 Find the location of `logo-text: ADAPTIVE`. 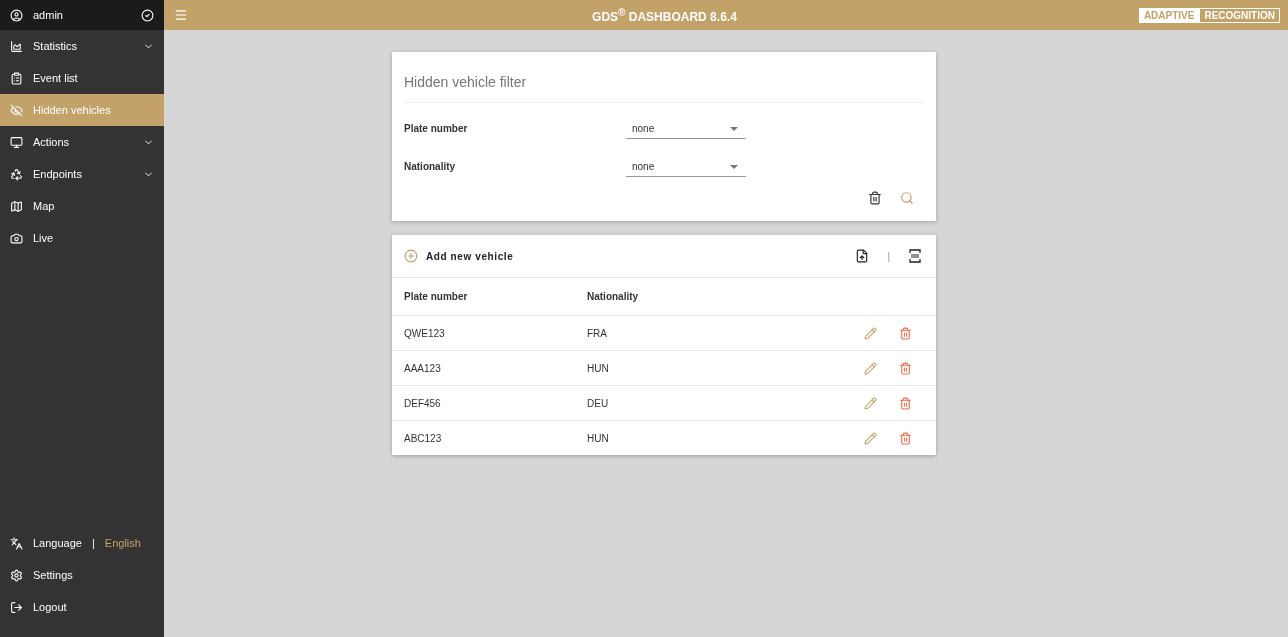

logo-text: ADAPTIVE is located at coordinates (1169, 15).